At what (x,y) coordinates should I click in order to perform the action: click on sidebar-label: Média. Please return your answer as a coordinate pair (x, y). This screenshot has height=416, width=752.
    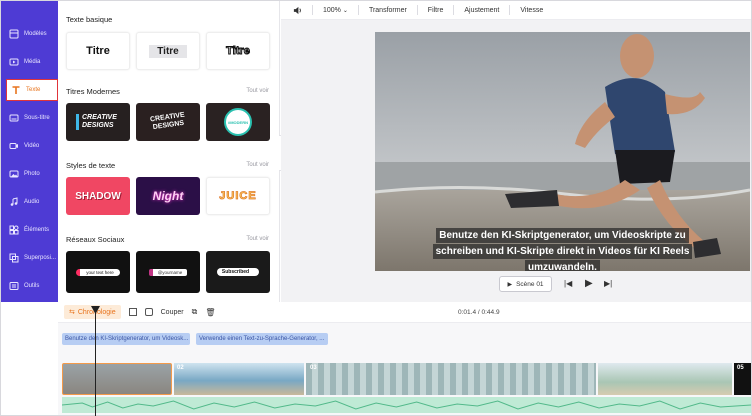
    Looking at the image, I should click on (32, 62).